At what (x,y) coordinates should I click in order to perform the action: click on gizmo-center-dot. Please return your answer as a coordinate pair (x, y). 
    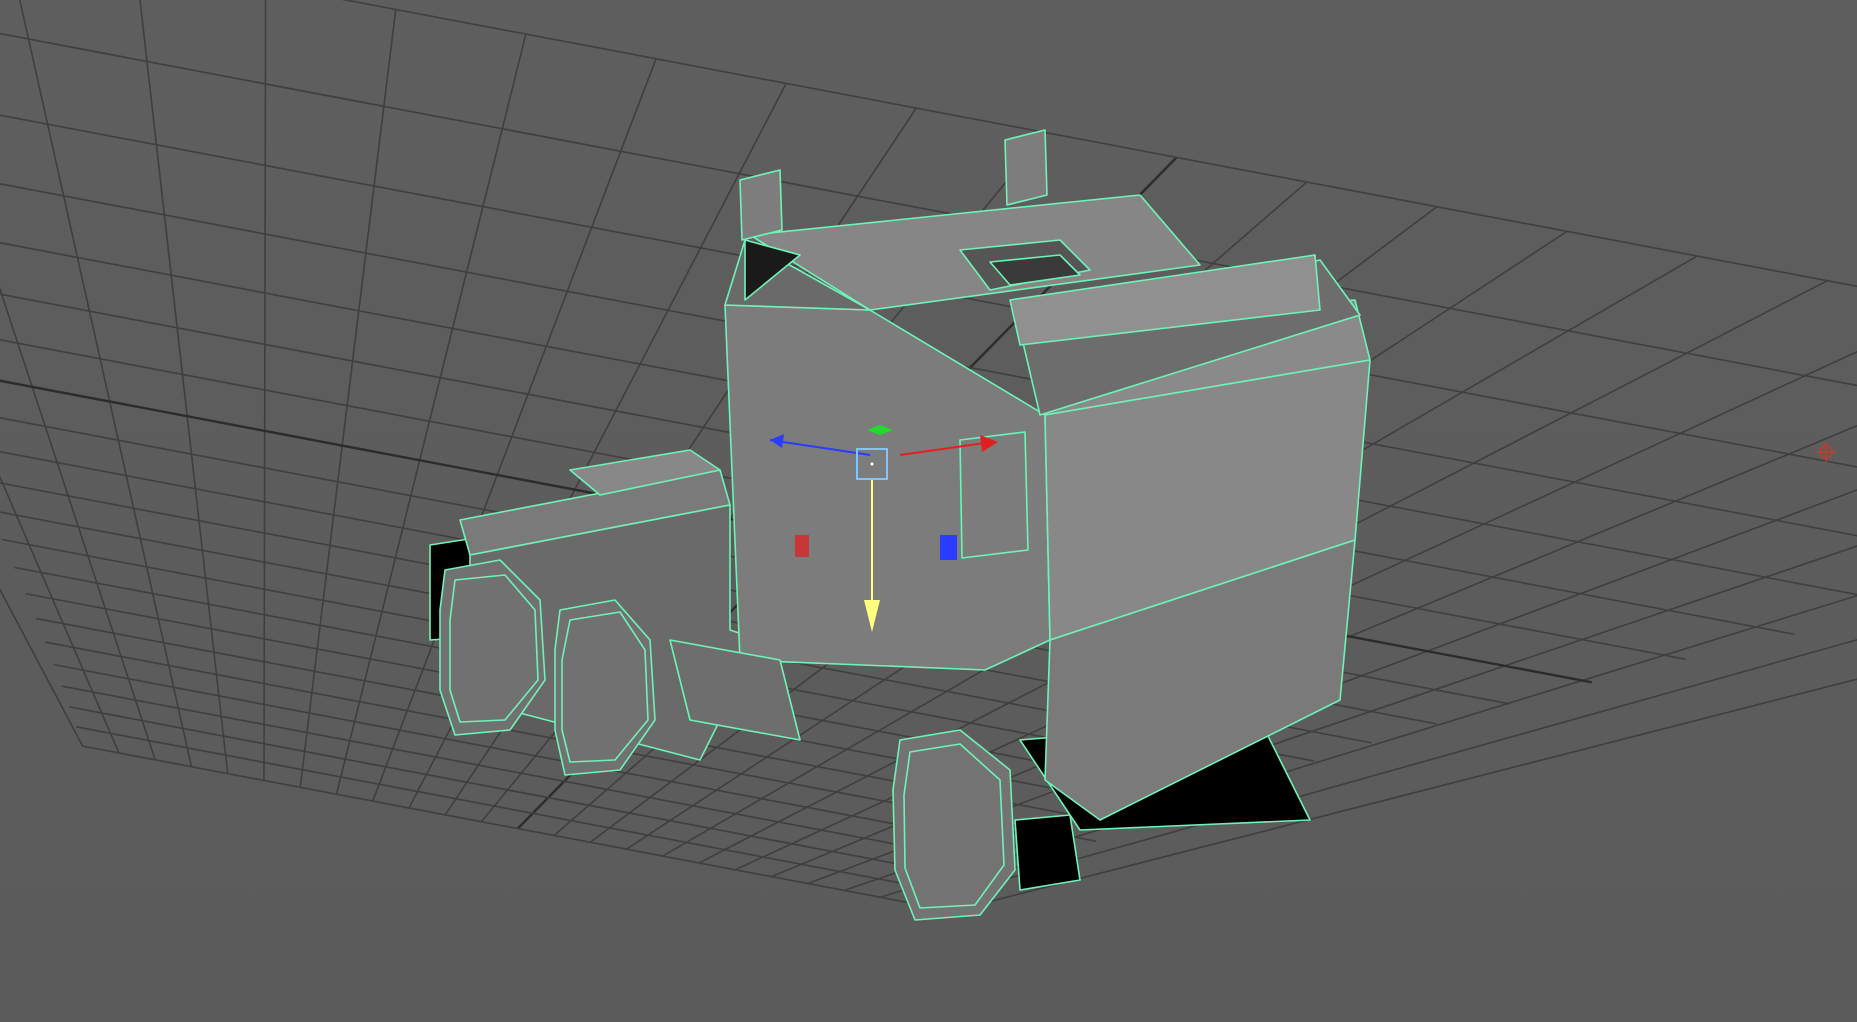
    Looking at the image, I should click on (872, 464).